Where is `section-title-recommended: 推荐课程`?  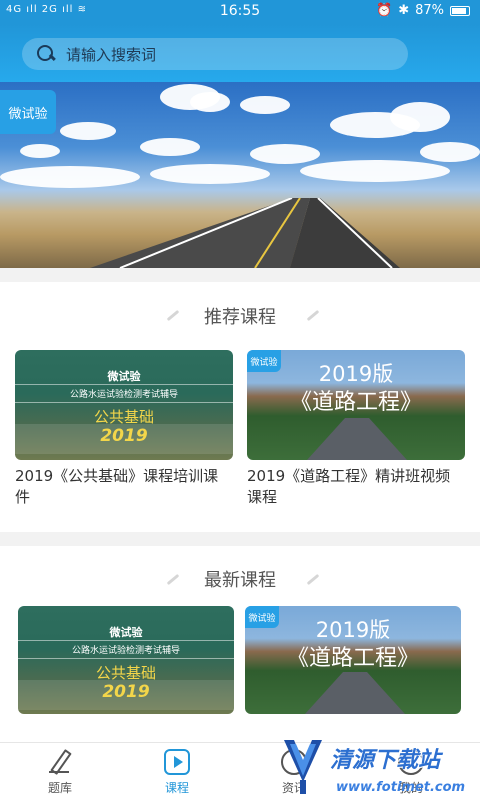 section-title-recommended: 推荐课程 is located at coordinates (240, 317).